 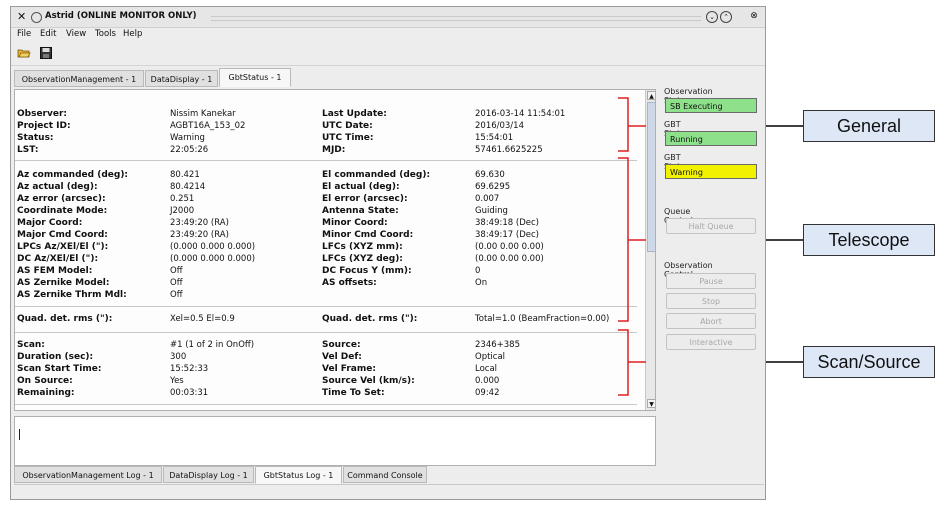 What do you see at coordinates (632, 124) in the screenshot?
I see `general-brace` at bounding box center [632, 124].